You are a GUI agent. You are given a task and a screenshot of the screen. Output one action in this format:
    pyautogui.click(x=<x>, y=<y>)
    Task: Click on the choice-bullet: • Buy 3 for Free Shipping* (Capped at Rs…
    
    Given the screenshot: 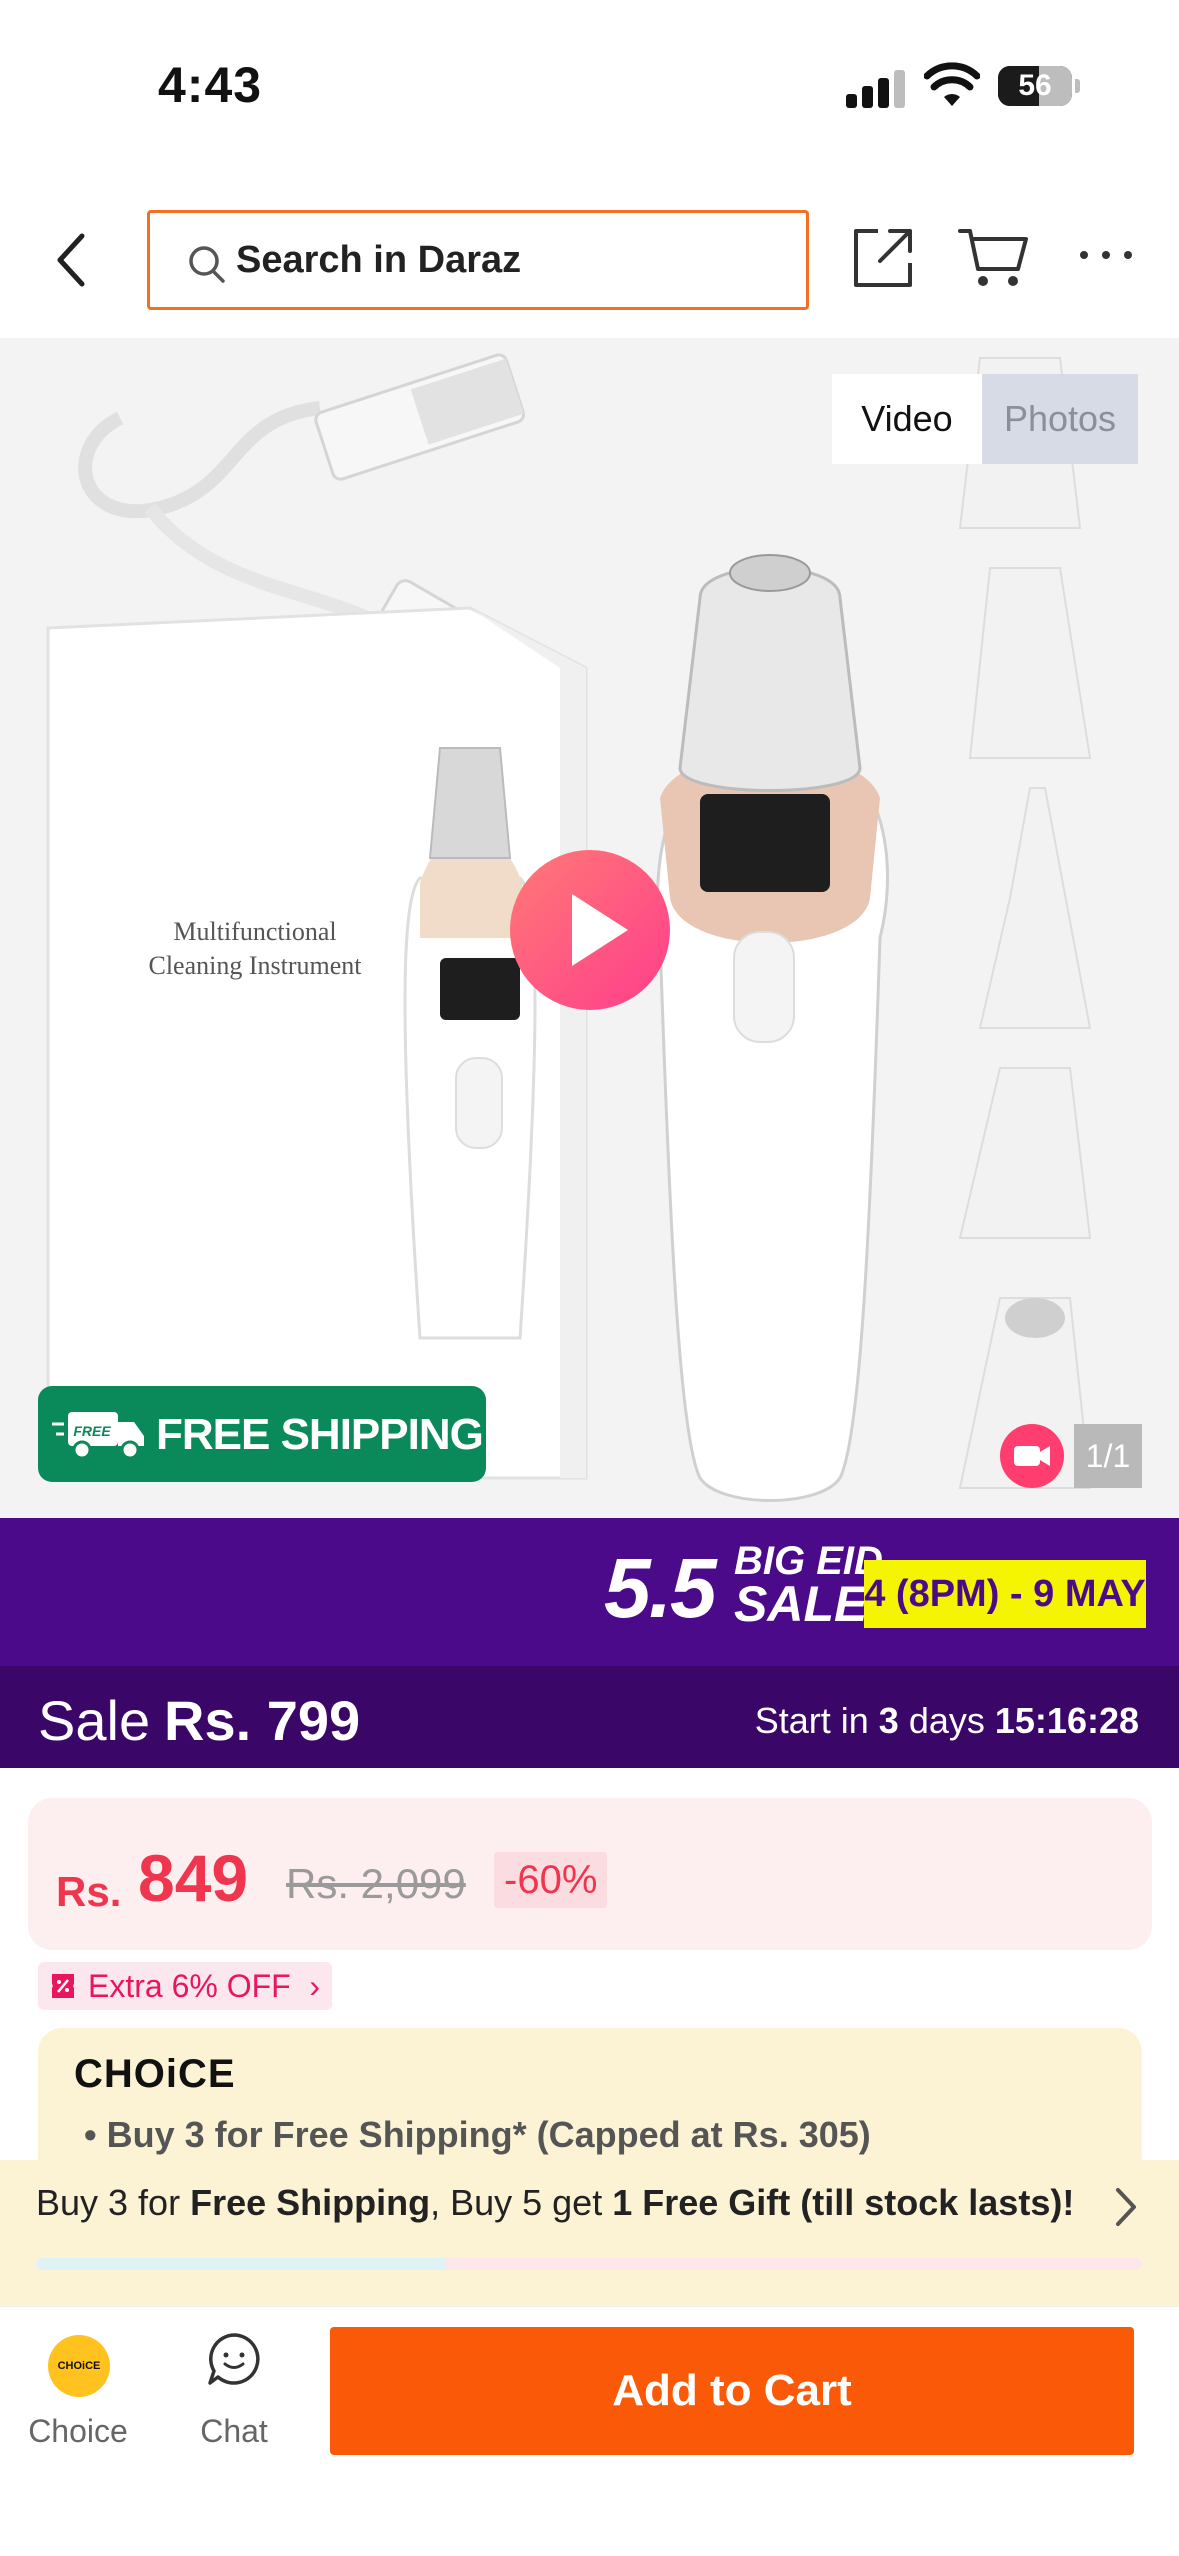 What is the action you would take?
    pyautogui.click(x=477, y=2134)
    